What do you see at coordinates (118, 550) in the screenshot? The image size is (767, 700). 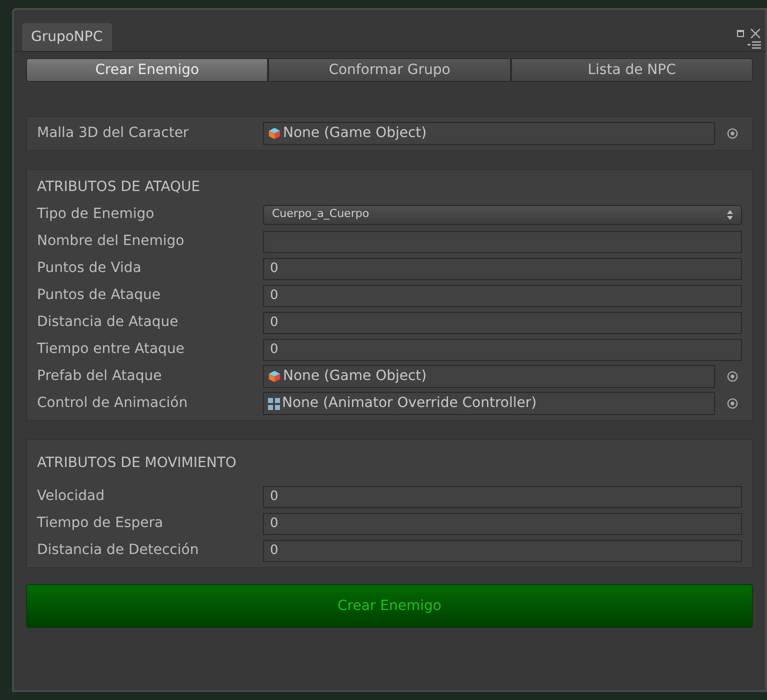 I see `field-label: Distancia de Detección` at bounding box center [118, 550].